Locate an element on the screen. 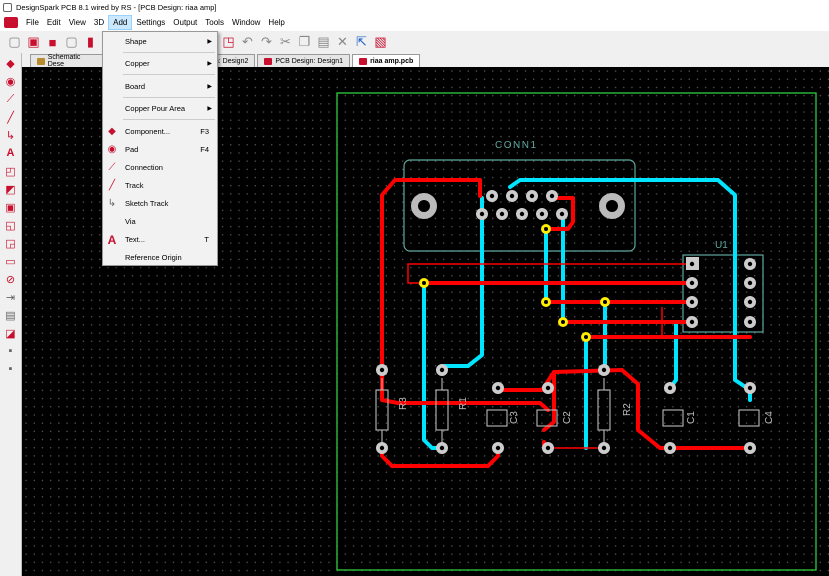 Image resolution: width=829 pixels, height=576 pixels. pad-tool-icon: ◉ is located at coordinates (11, 81).